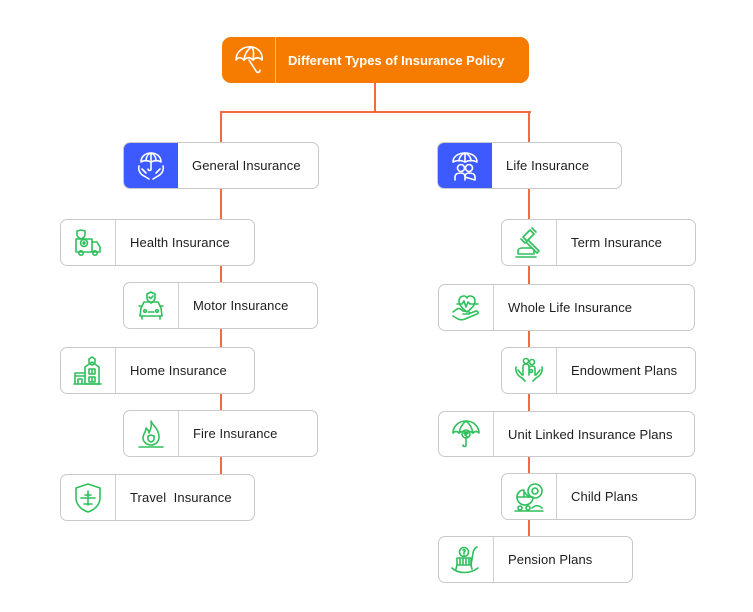 The height and width of the screenshot is (612, 753). I want to click on item-fire-insurance: Fire Insurance, so click(220, 433).